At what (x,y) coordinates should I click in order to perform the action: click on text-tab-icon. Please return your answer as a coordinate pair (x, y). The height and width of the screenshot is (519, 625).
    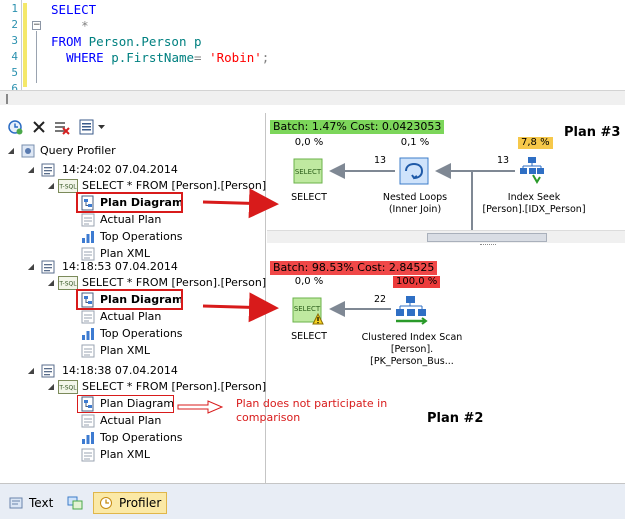
    Looking at the image, I should click on (16, 503).